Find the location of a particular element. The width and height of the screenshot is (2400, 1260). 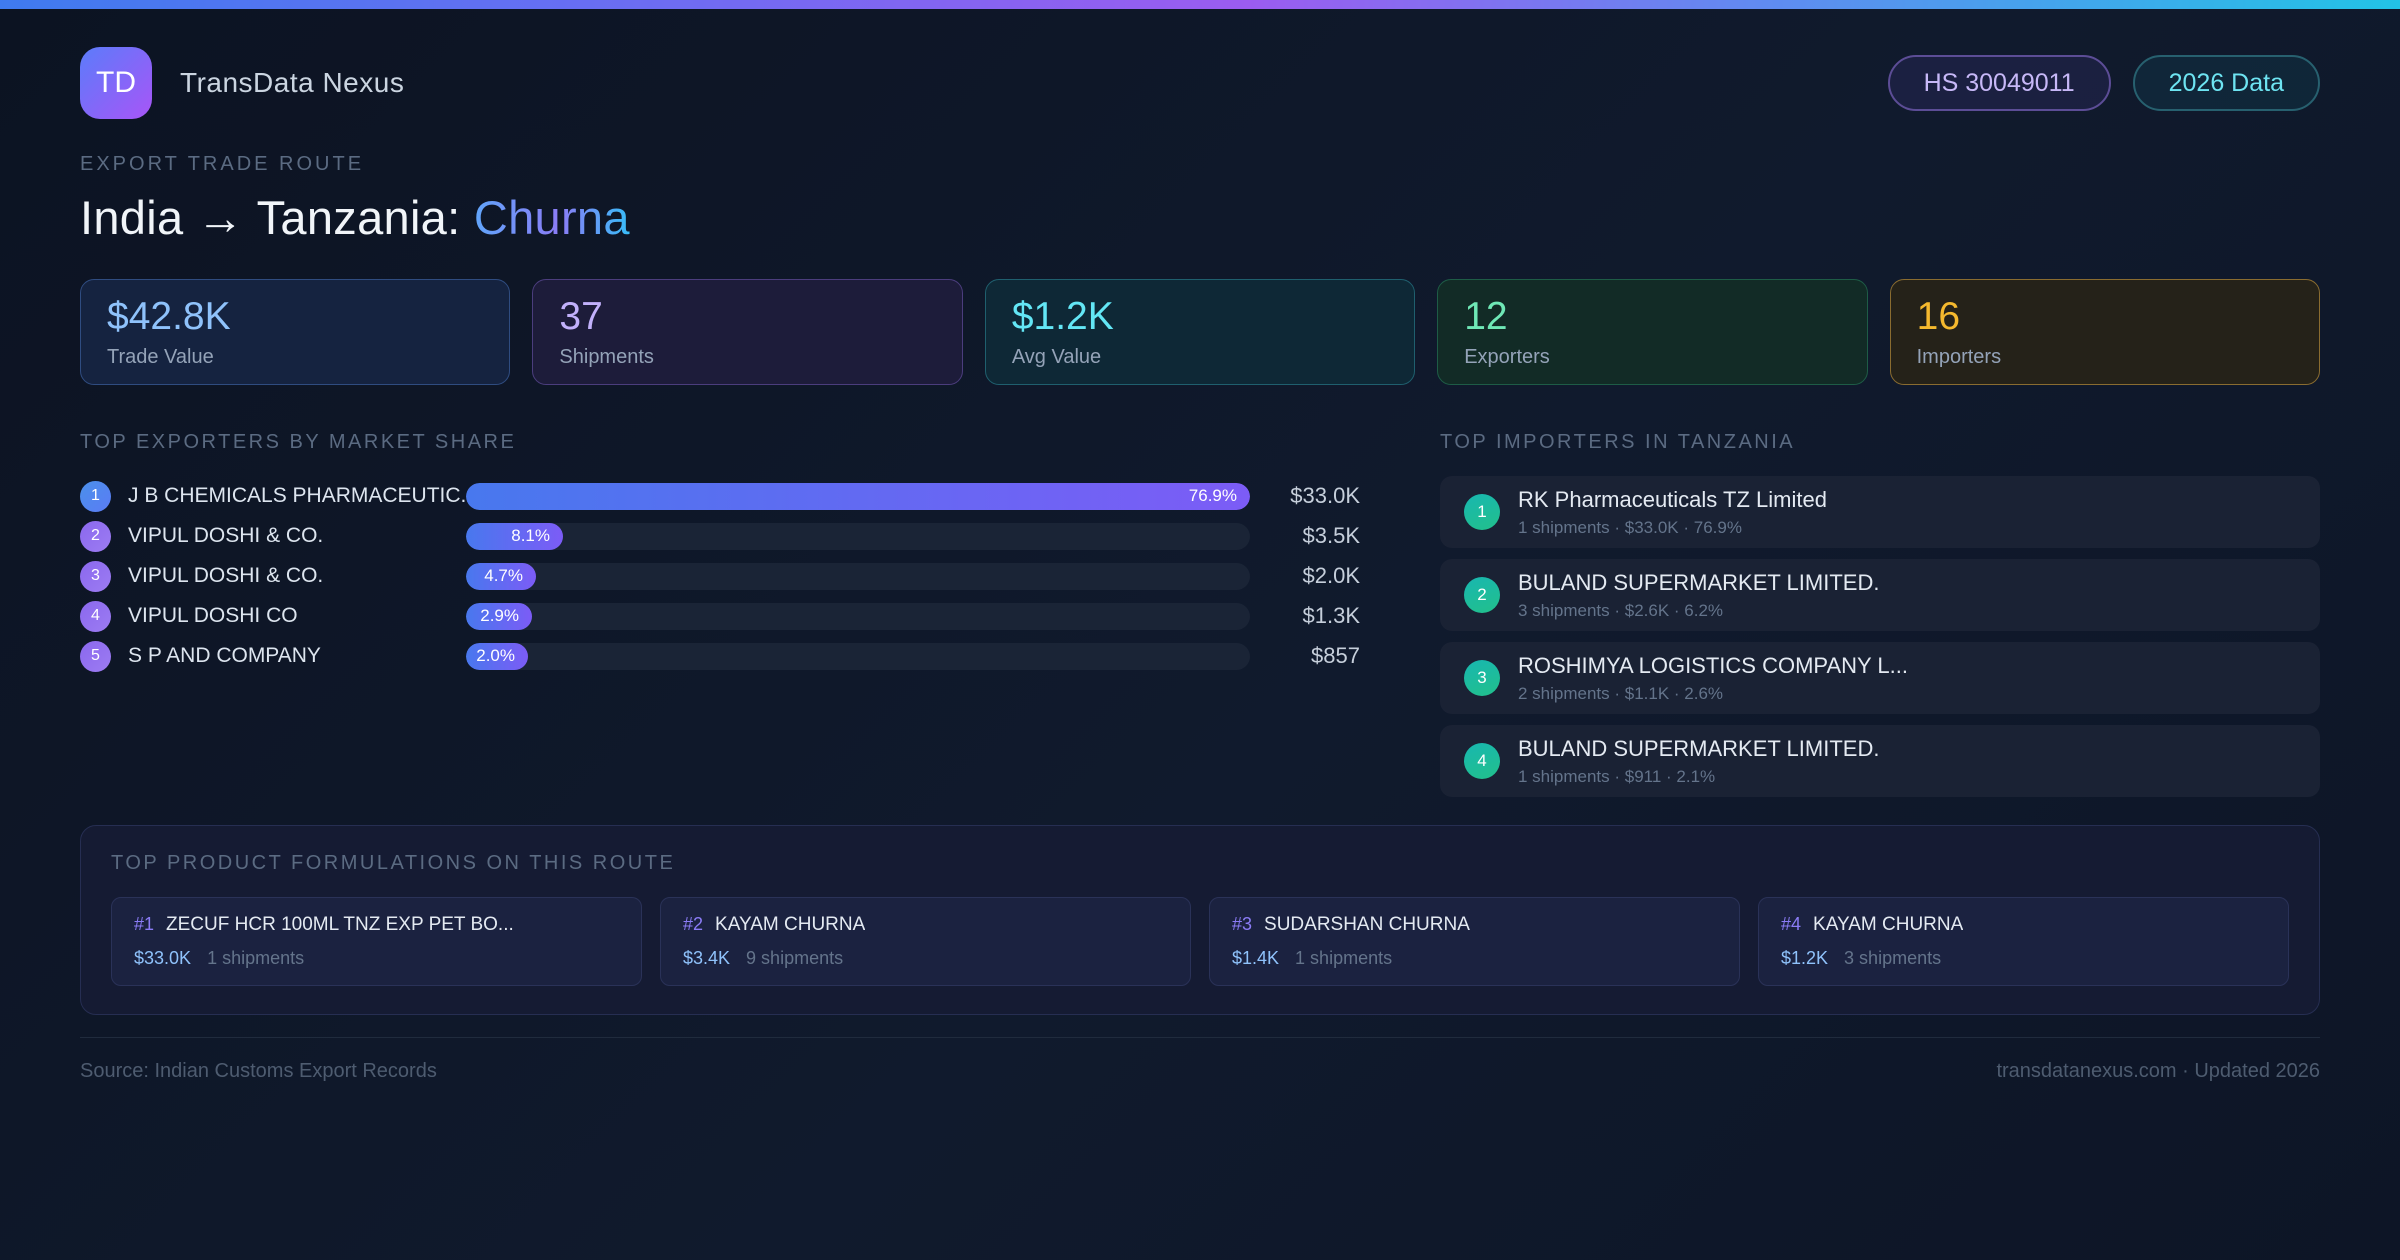

importers-section-title: TOP IMPORTERS IN TANZANIA is located at coordinates (1618, 442).